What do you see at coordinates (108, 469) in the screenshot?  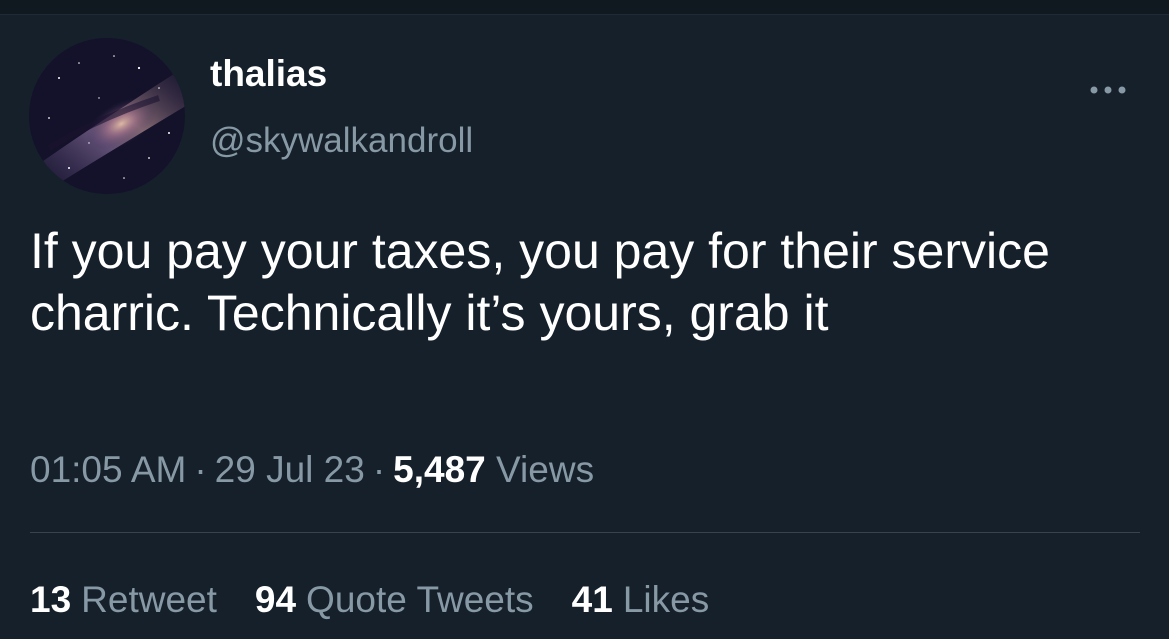 I see `tweet-time: 01:05 AM` at bounding box center [108, 469].